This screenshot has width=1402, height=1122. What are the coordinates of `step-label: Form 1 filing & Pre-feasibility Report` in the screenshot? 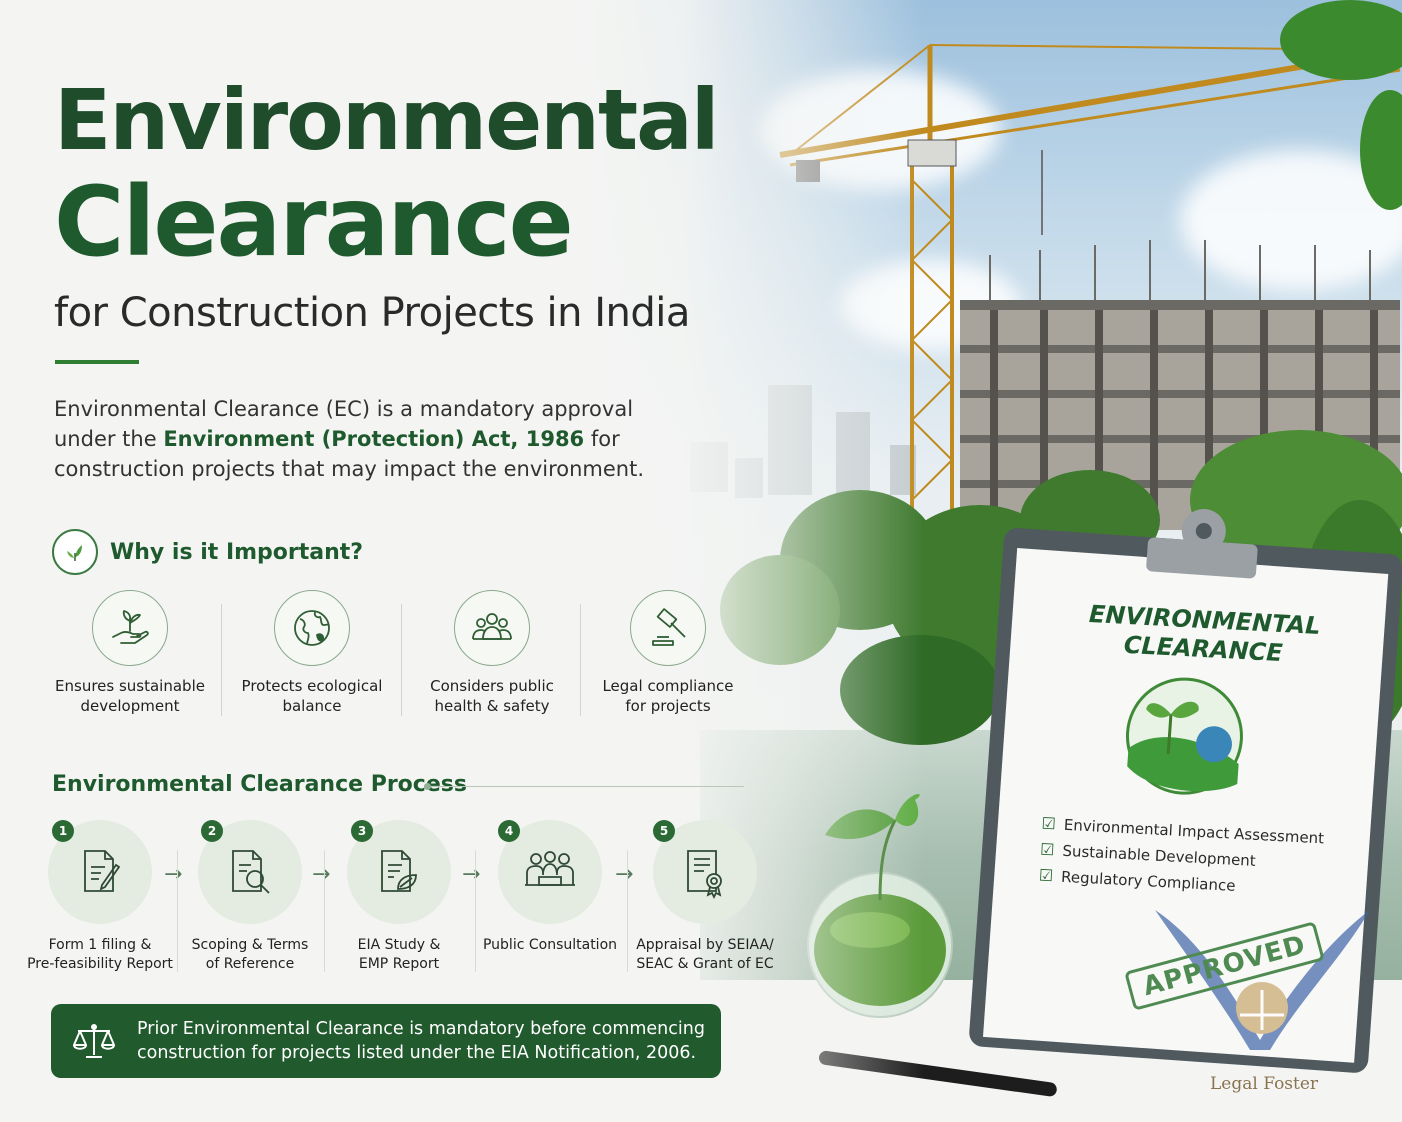 It's located at (100, 954).